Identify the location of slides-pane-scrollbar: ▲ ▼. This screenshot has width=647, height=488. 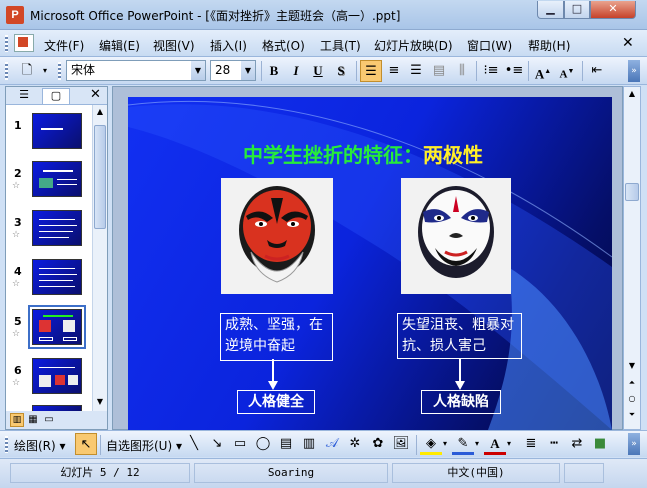
(99, 258).